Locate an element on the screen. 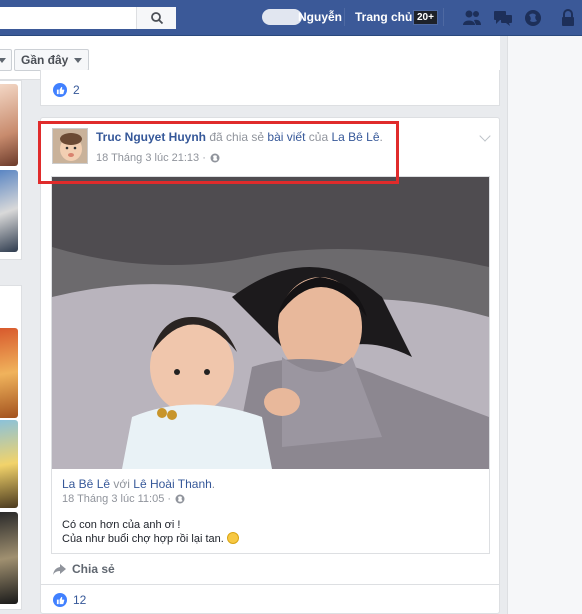 The image size is (582, 614). filter-dropdown-previous is located at coordinates (6, 60).